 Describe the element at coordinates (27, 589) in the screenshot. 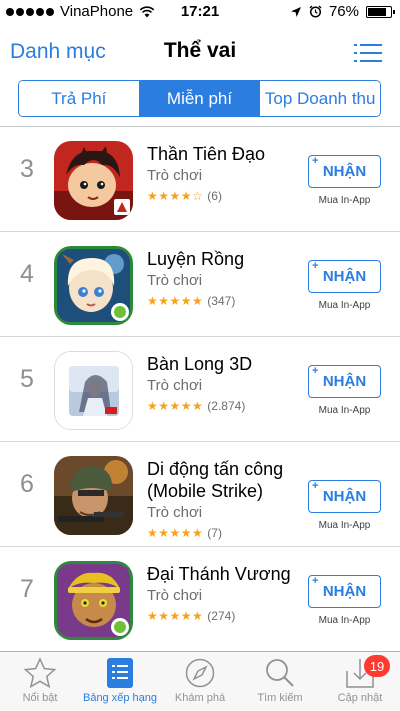

I see `app-rank: 7` at that location.